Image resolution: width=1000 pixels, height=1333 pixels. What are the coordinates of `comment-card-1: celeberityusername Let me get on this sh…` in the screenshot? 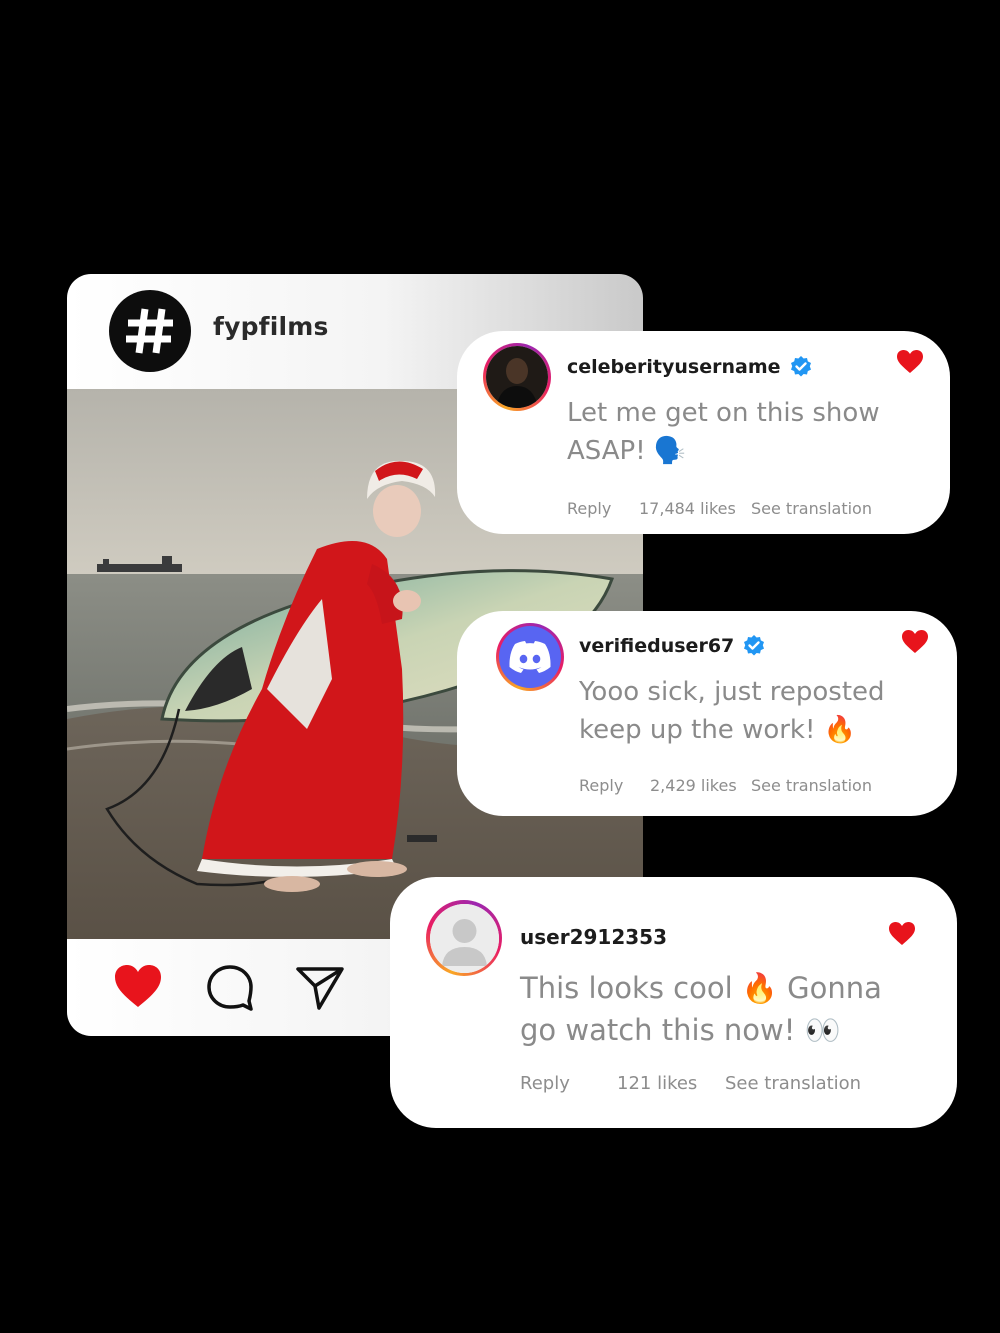 It's located at (703, 432).